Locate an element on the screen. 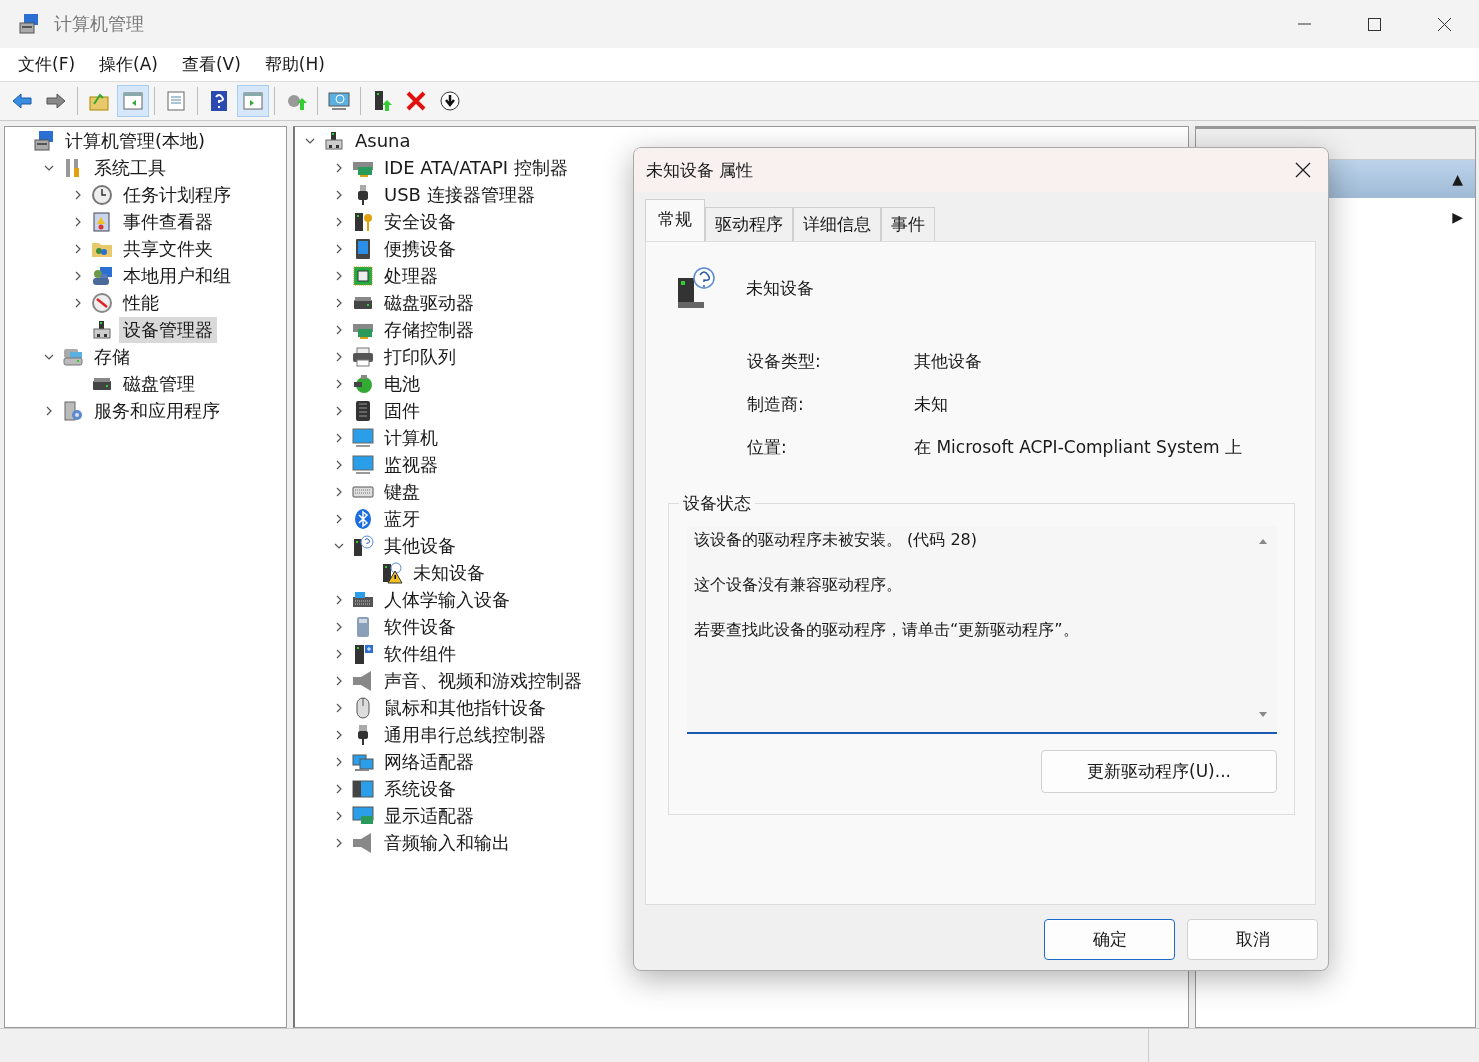  tree-item: 存储控制器 is located at coordinates (429, 329).